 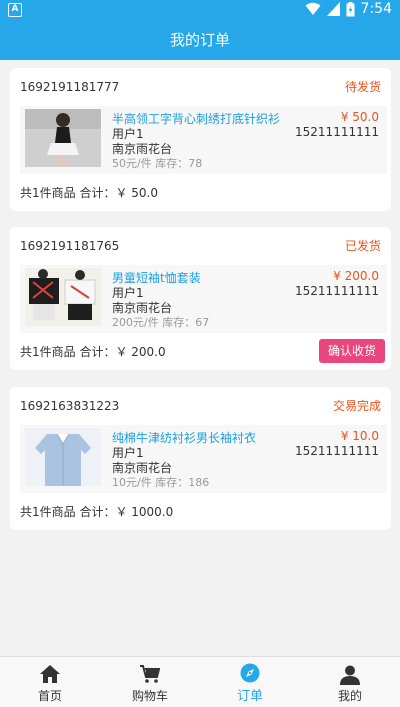 What do you see at coordinates (249, 696) in the screenshot?
I see `nav-orders-label: 订单` at bounding box center [249, 696].